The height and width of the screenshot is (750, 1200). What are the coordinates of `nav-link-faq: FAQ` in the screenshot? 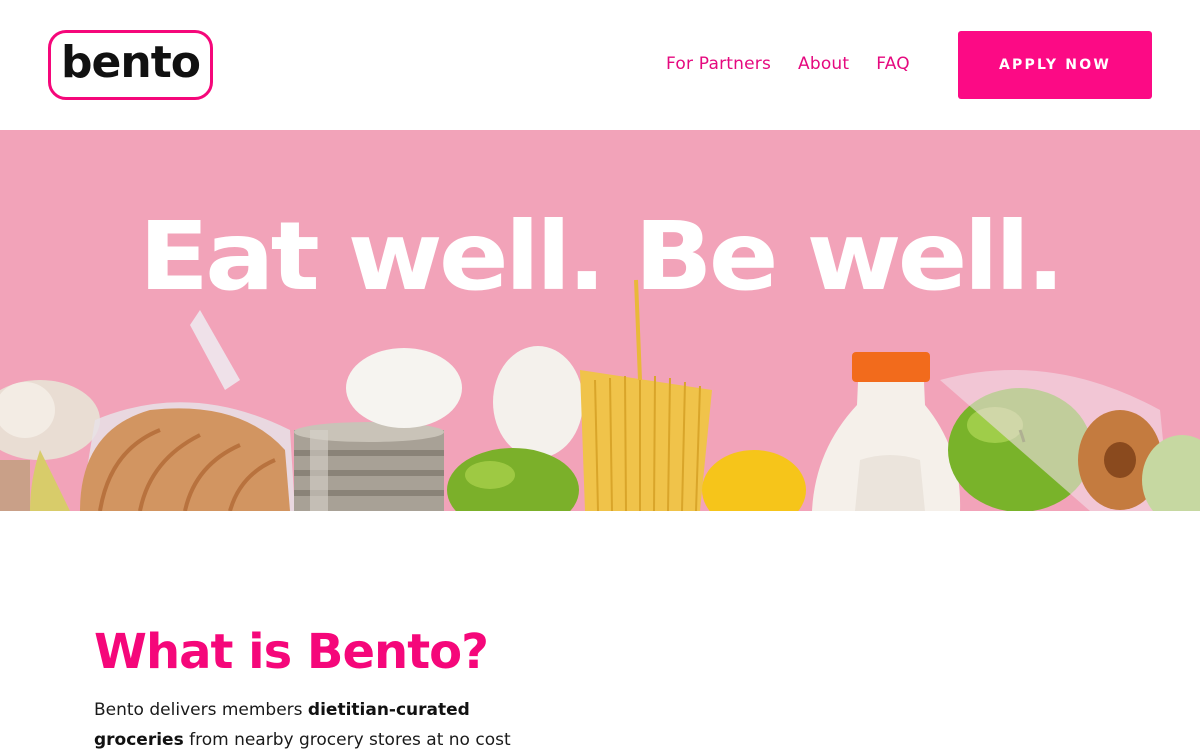 It's located at (893, 64).